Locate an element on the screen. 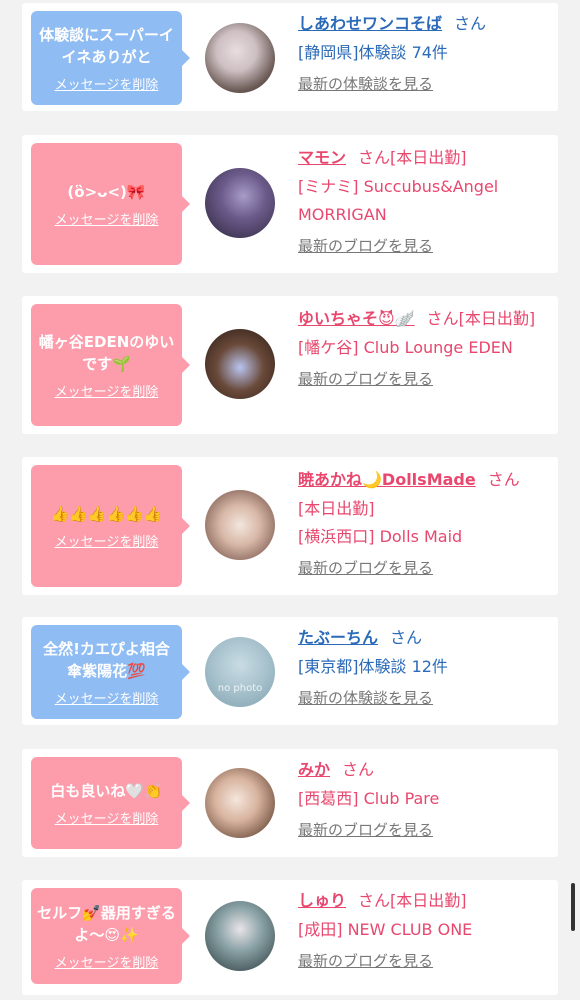 The image size is (580, 1000). user-sub-info: [幡ケ谷] Club Lounge EDEN is located at coordinates (405, 347).